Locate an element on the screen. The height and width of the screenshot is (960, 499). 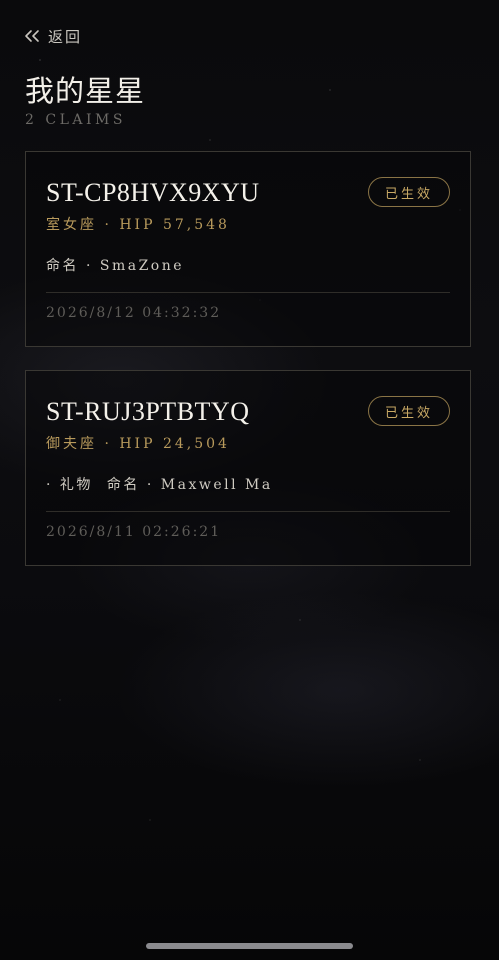
star-name-line: 命名 · SmaZone is located at coordinates (115, 265).